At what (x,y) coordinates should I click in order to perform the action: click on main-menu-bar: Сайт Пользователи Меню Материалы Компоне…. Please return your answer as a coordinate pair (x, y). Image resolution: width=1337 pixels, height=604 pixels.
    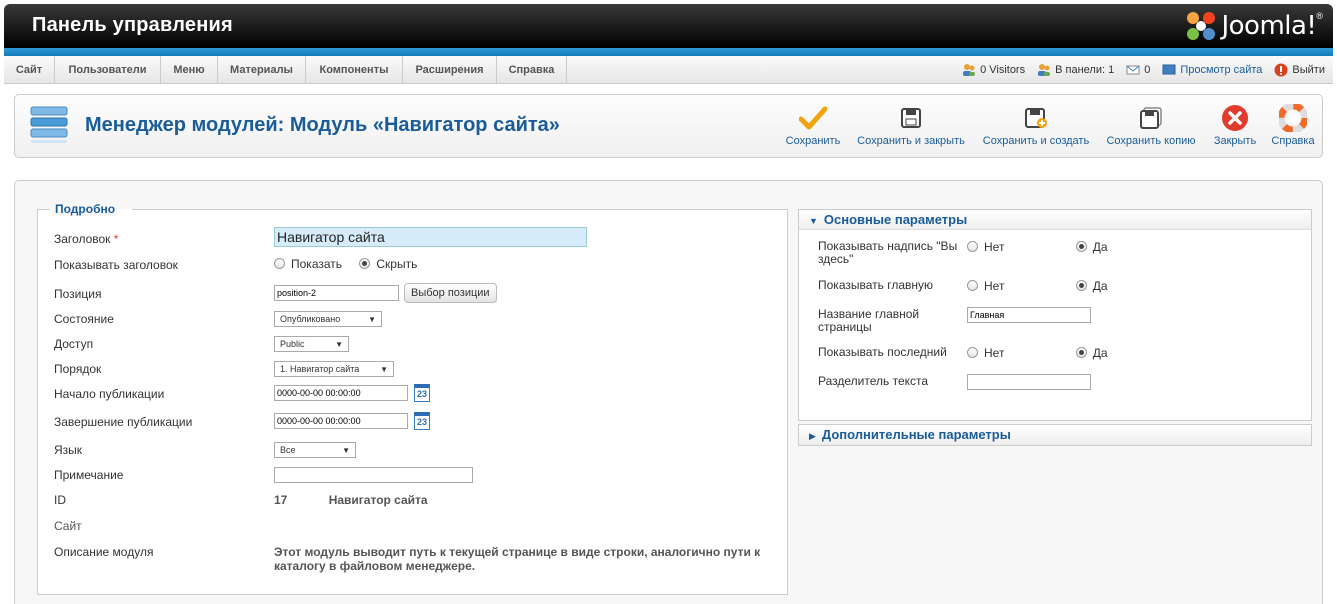
    Looking at the image, I should click on (668, 70).